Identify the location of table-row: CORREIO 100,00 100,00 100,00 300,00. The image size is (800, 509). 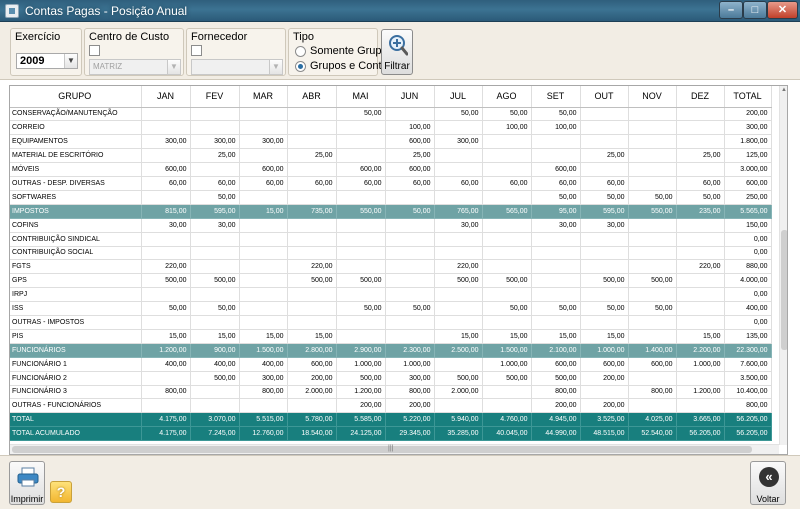
(390, 128).